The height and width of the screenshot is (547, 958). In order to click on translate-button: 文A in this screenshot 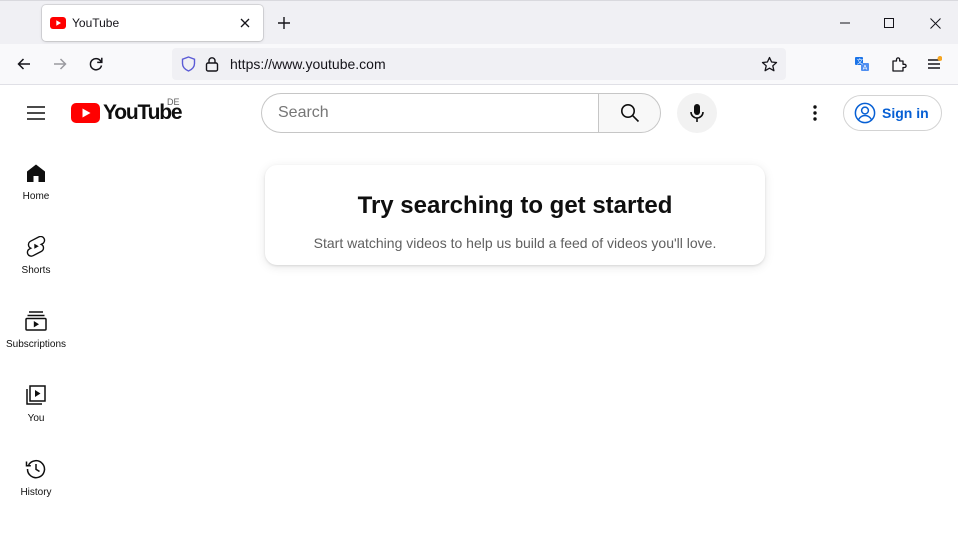, I will do `click(862, 64)`.